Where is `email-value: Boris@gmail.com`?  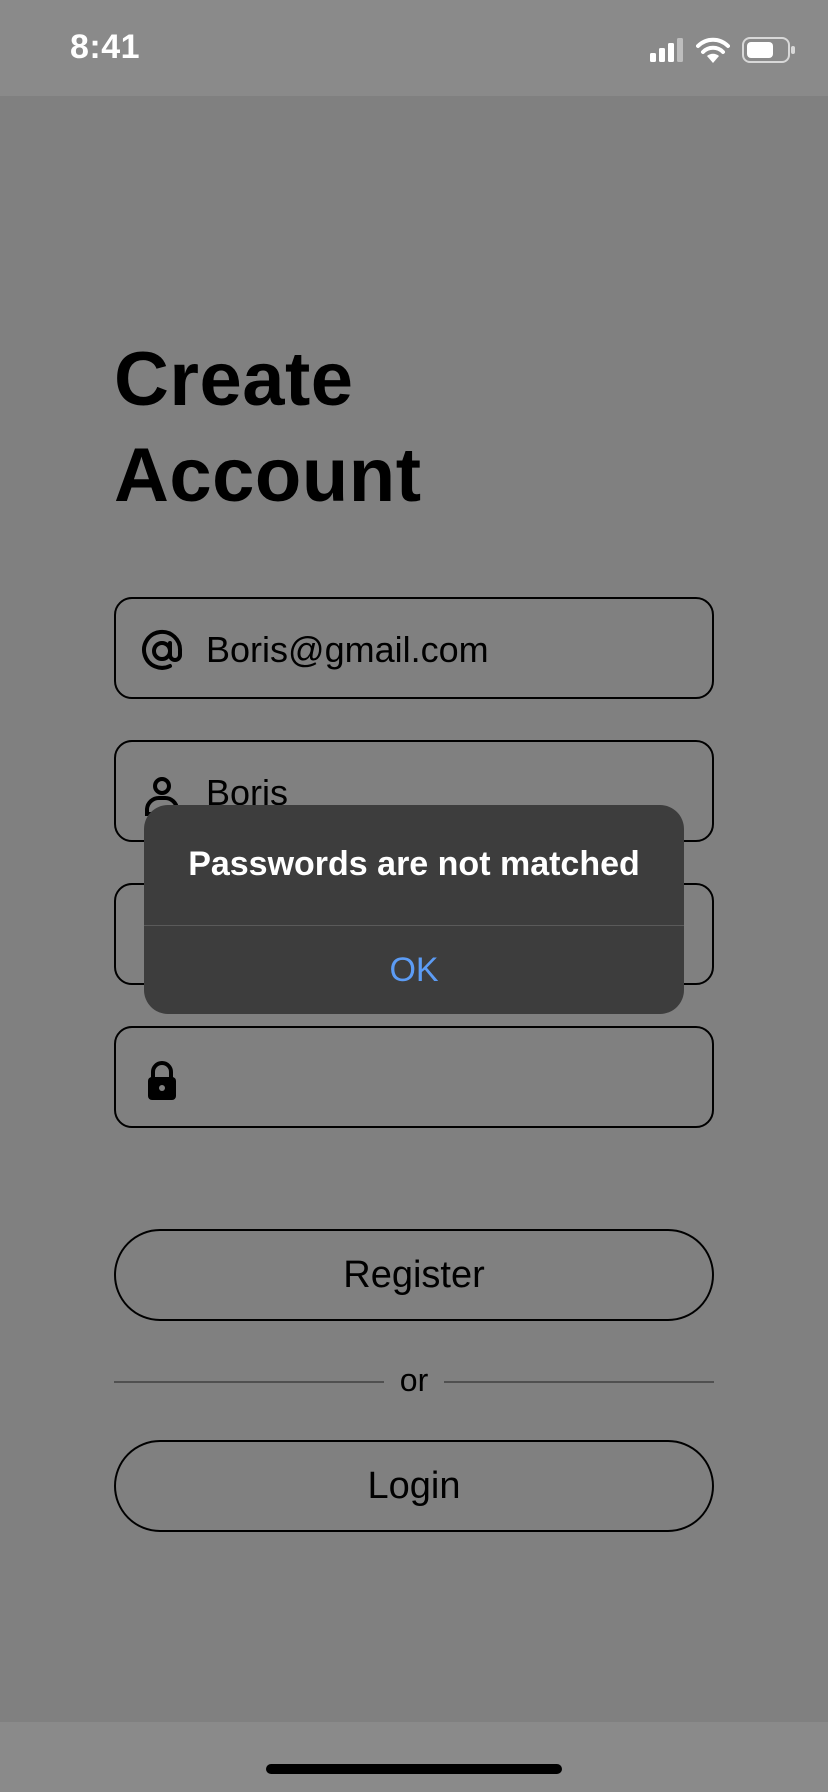
email-value: Boris@gmail.com is located at coordinates (347, 649).